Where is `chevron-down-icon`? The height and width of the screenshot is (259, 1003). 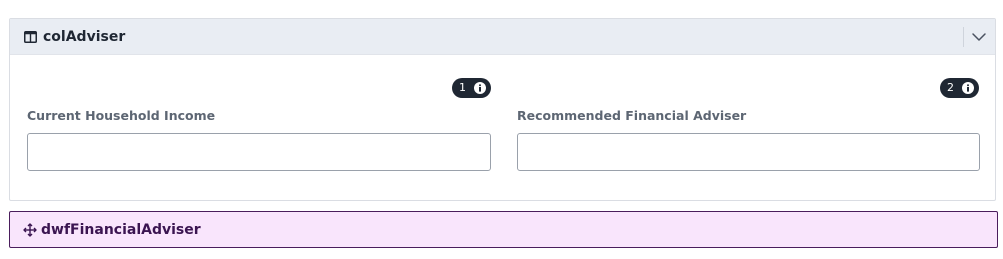
chevron-down-icon is located at coordinates (979, 37).